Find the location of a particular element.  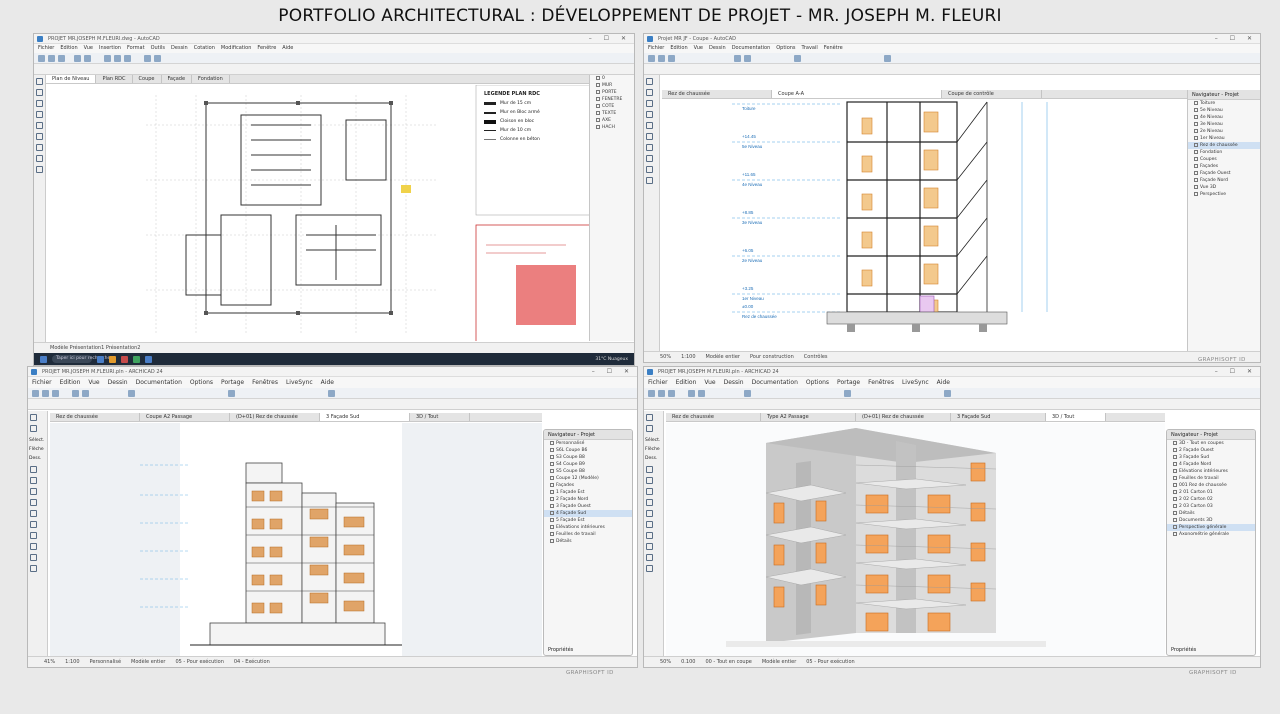

doc-tab: 3D / Tout is located at coordinates (1076, 417).